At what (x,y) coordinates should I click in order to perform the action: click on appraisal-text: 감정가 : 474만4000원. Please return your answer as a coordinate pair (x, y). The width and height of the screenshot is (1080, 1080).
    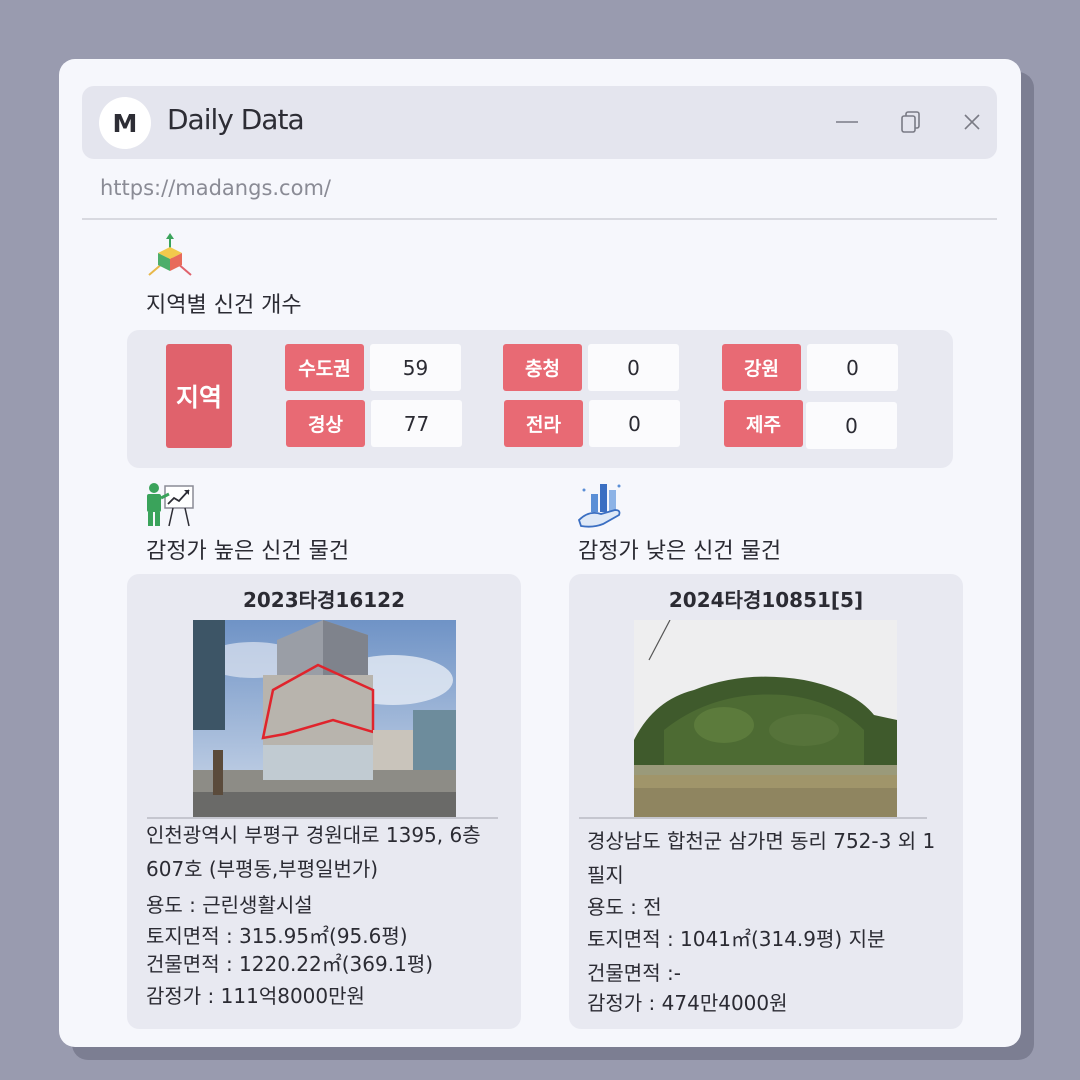
    Looking at the image, I should click on (687, 1003).